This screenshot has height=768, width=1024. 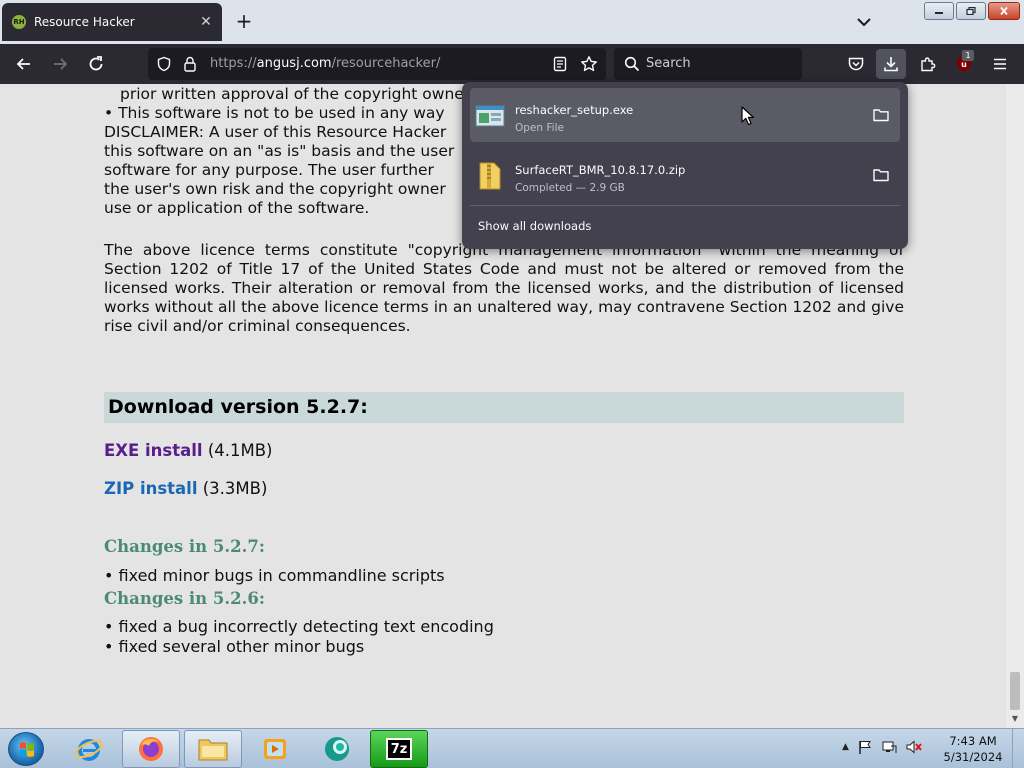 I want to click on file-explorer-taskbar-button, so click(x=213, y=749).